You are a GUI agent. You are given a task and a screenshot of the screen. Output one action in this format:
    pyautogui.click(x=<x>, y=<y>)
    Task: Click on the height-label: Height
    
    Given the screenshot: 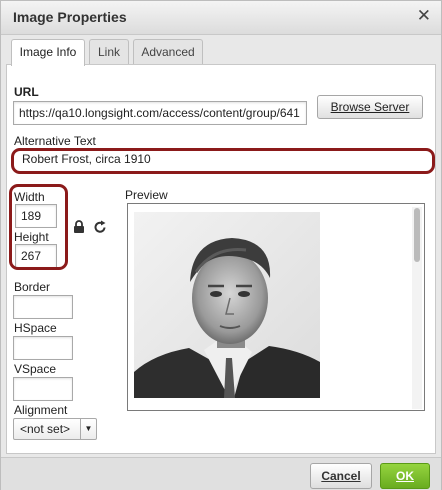 What is the action you would take?
    pyautogui.click(x=31, y=237)
    